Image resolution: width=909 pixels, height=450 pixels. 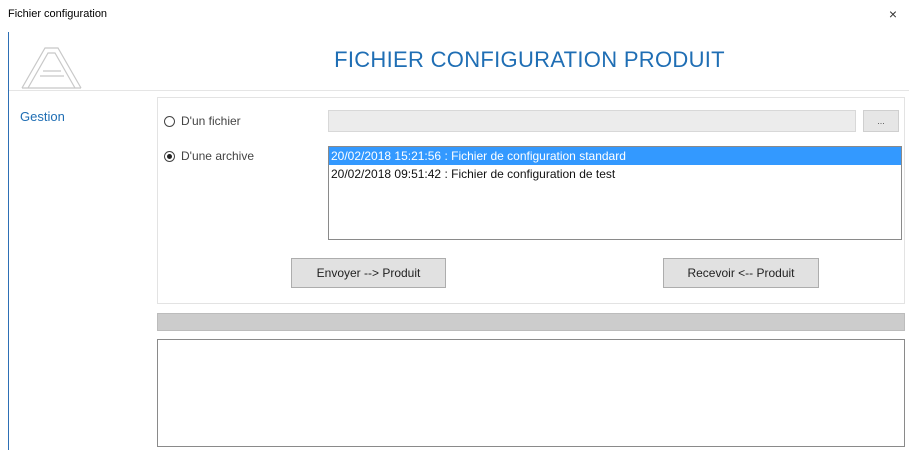 What do you see at coordinates (386, 156) in the screenshot?
I see `archive-date: 20/02/2018 15:21:56` at bounding box center [386, 156].